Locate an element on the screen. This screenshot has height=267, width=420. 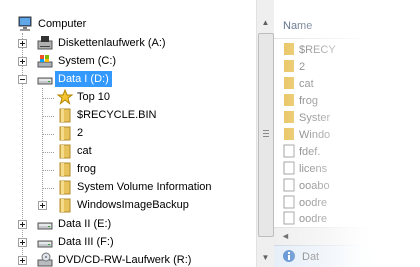
list-item: fdef. is located at coordinates (347, 152).